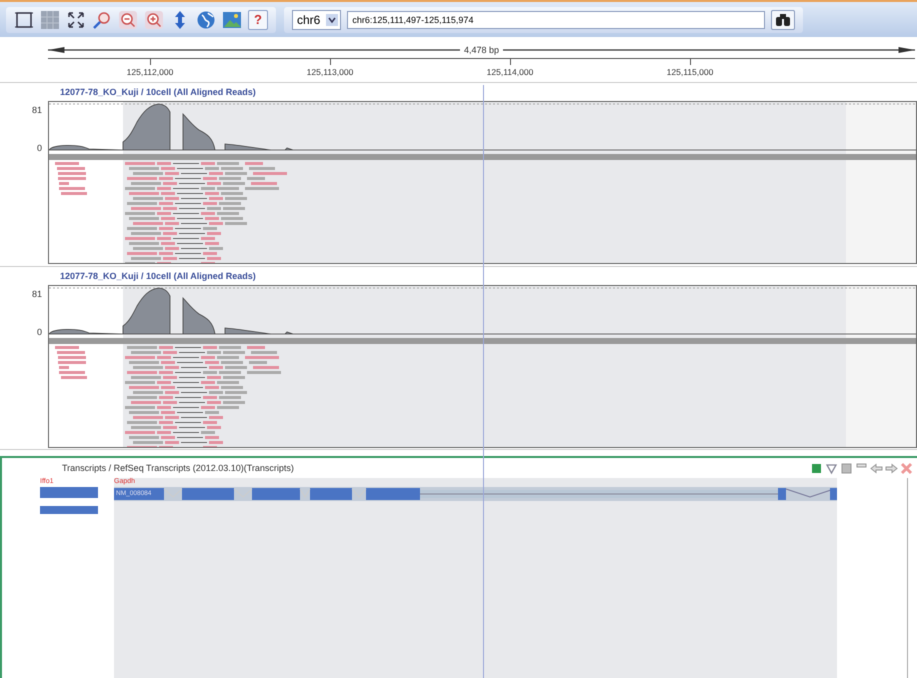 The image size is (917, 678). I want to click on tick-label: 125,115,000, so click(690, 72).